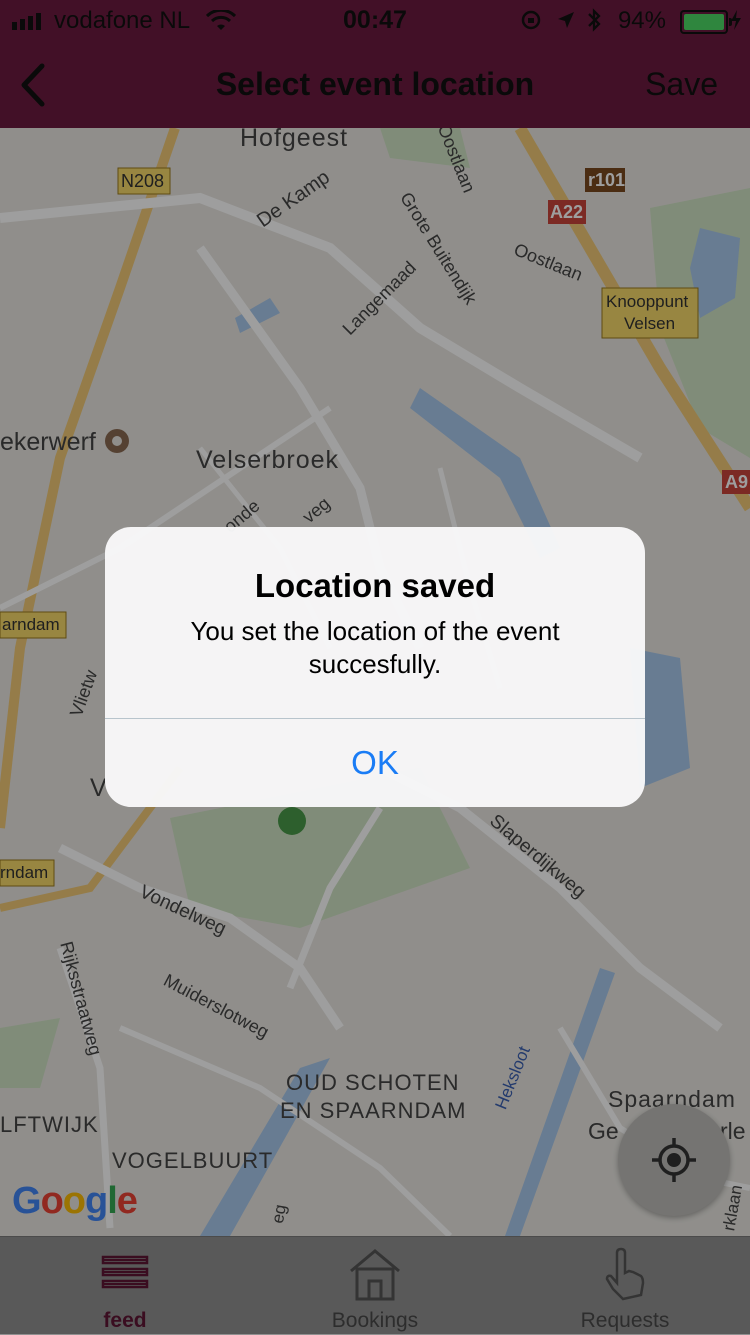 This screenshot has height=1335, width=750. I want to click on alert-title: Location saved, so click(375, 585).